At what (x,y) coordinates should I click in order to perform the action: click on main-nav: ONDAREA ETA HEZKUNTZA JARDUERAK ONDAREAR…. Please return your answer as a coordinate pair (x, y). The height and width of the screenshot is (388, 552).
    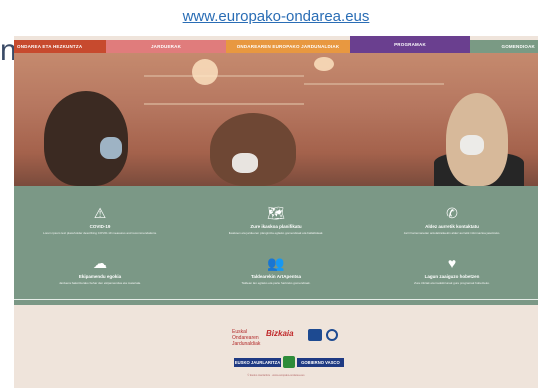
    Looking at the image, I should click on (276, 44).